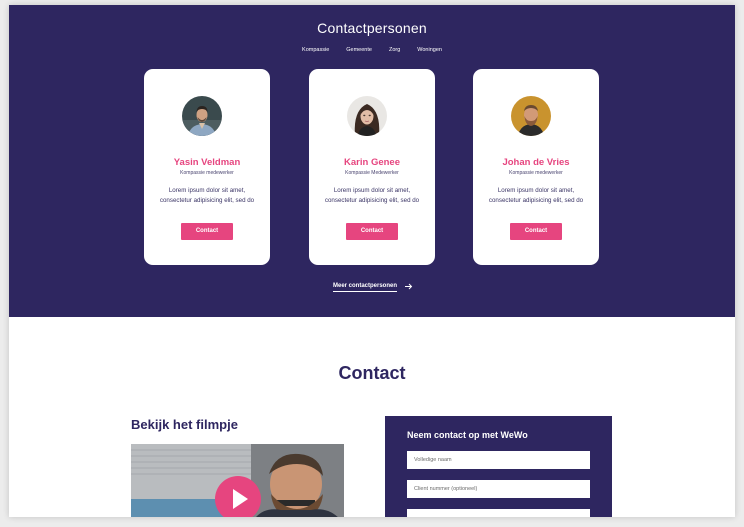 The width and height of the screenshot is (744, 527). What do you see at coordinates (359, 50) in the screenshot?
I see `nav-item-gemeente: Gemeente` at bounding box center [359, 50].